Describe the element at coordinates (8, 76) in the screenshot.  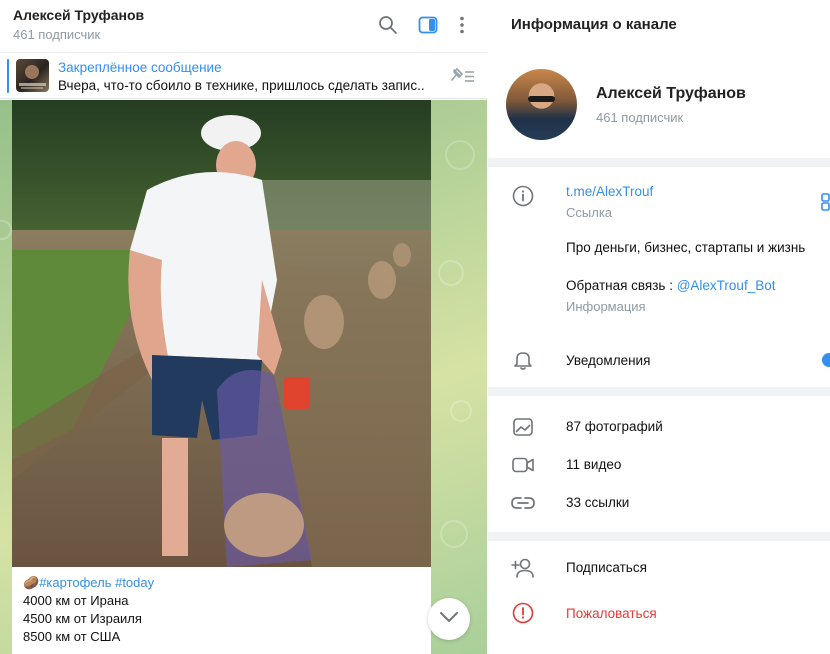
I see `pinned-indicator` at that location.